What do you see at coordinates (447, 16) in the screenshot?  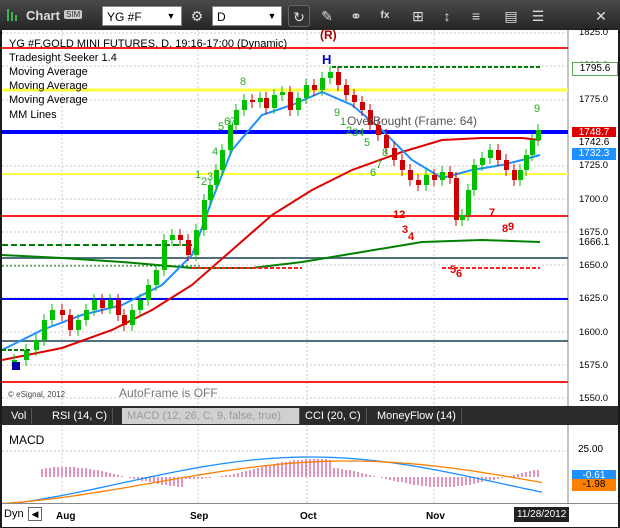 I see `chart-type-icon: ↕` at bounding box center [447, 16].